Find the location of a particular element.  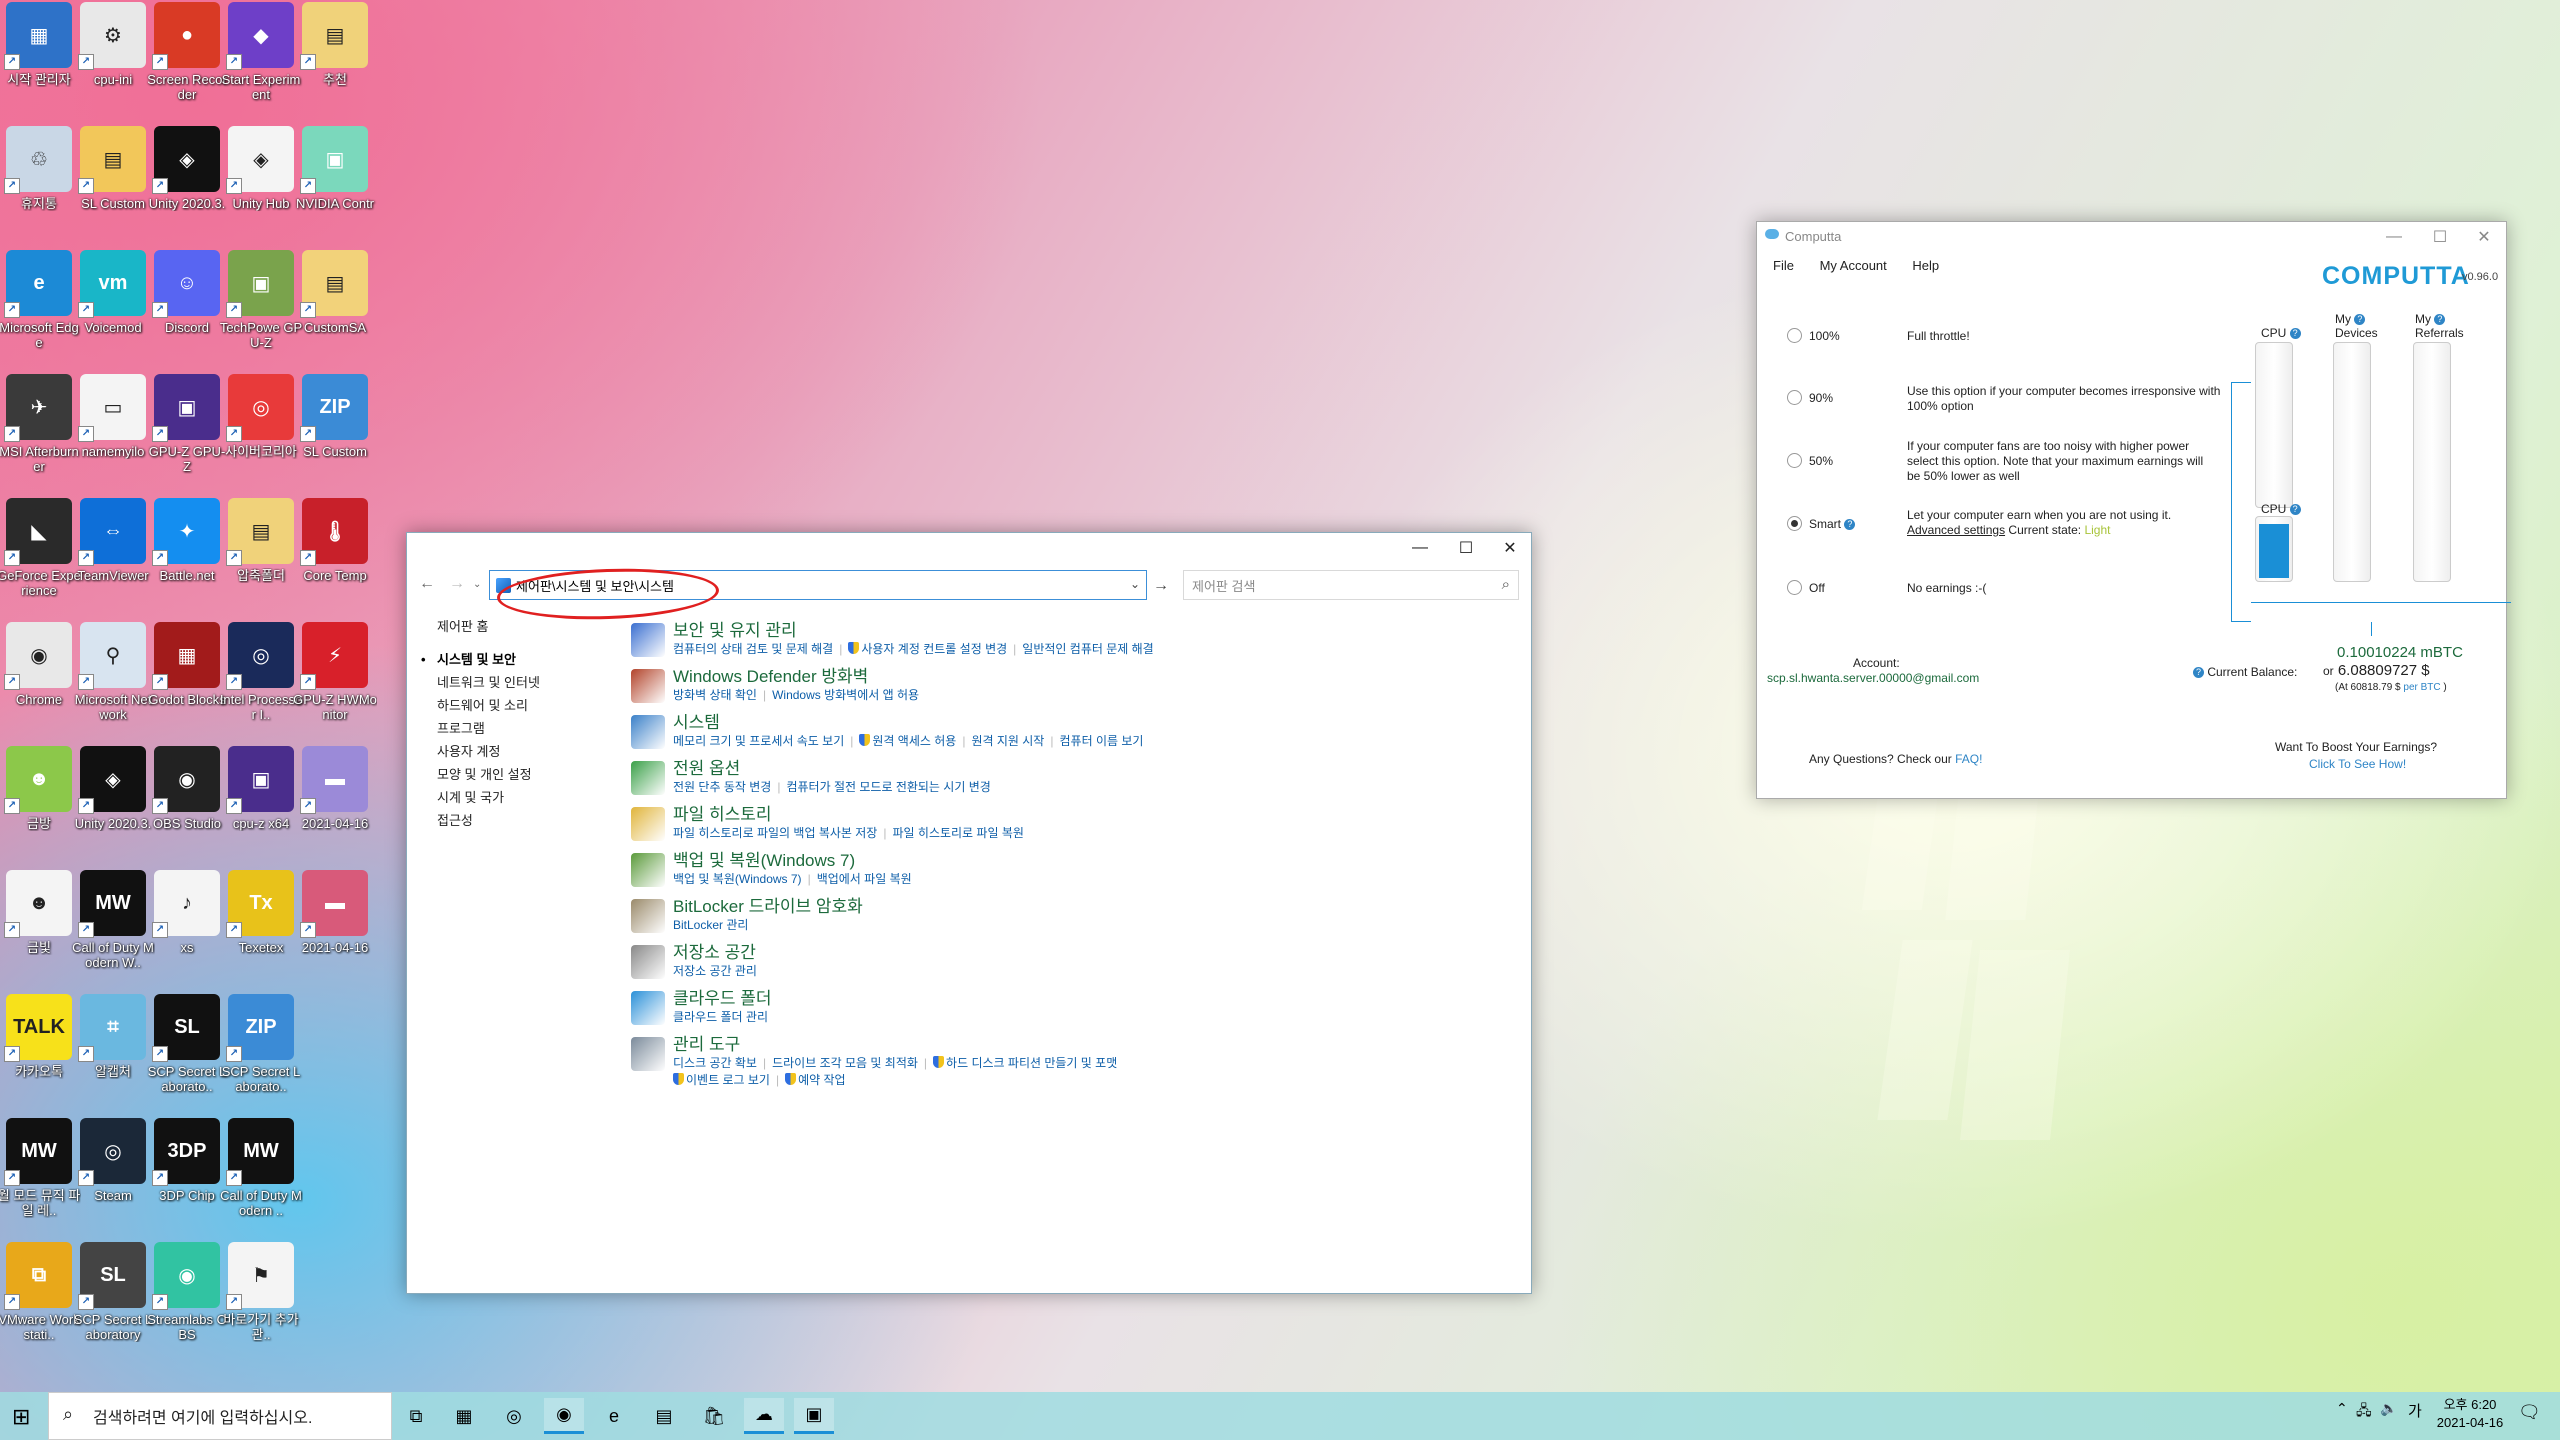

edge-icon: e is located at coordinates (614, 1416).